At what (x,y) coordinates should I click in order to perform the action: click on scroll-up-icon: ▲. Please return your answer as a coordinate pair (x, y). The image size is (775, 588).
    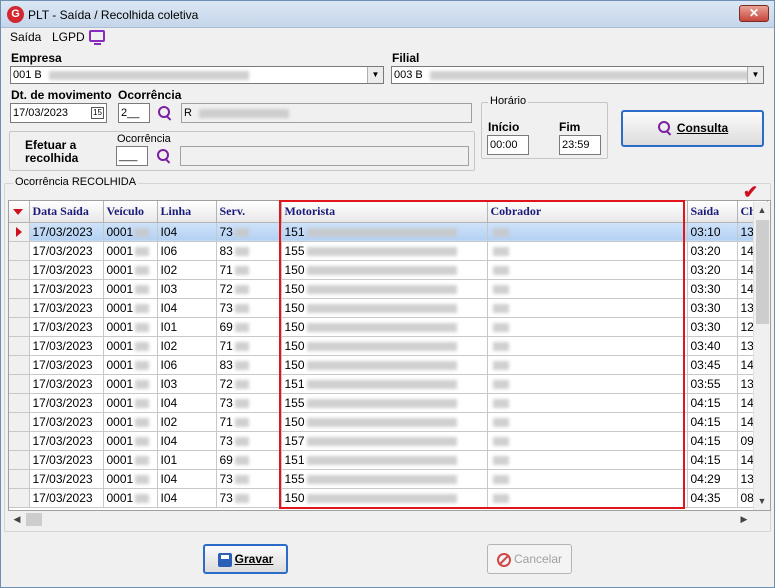
    Looking at the image, I should click on (762, 210).